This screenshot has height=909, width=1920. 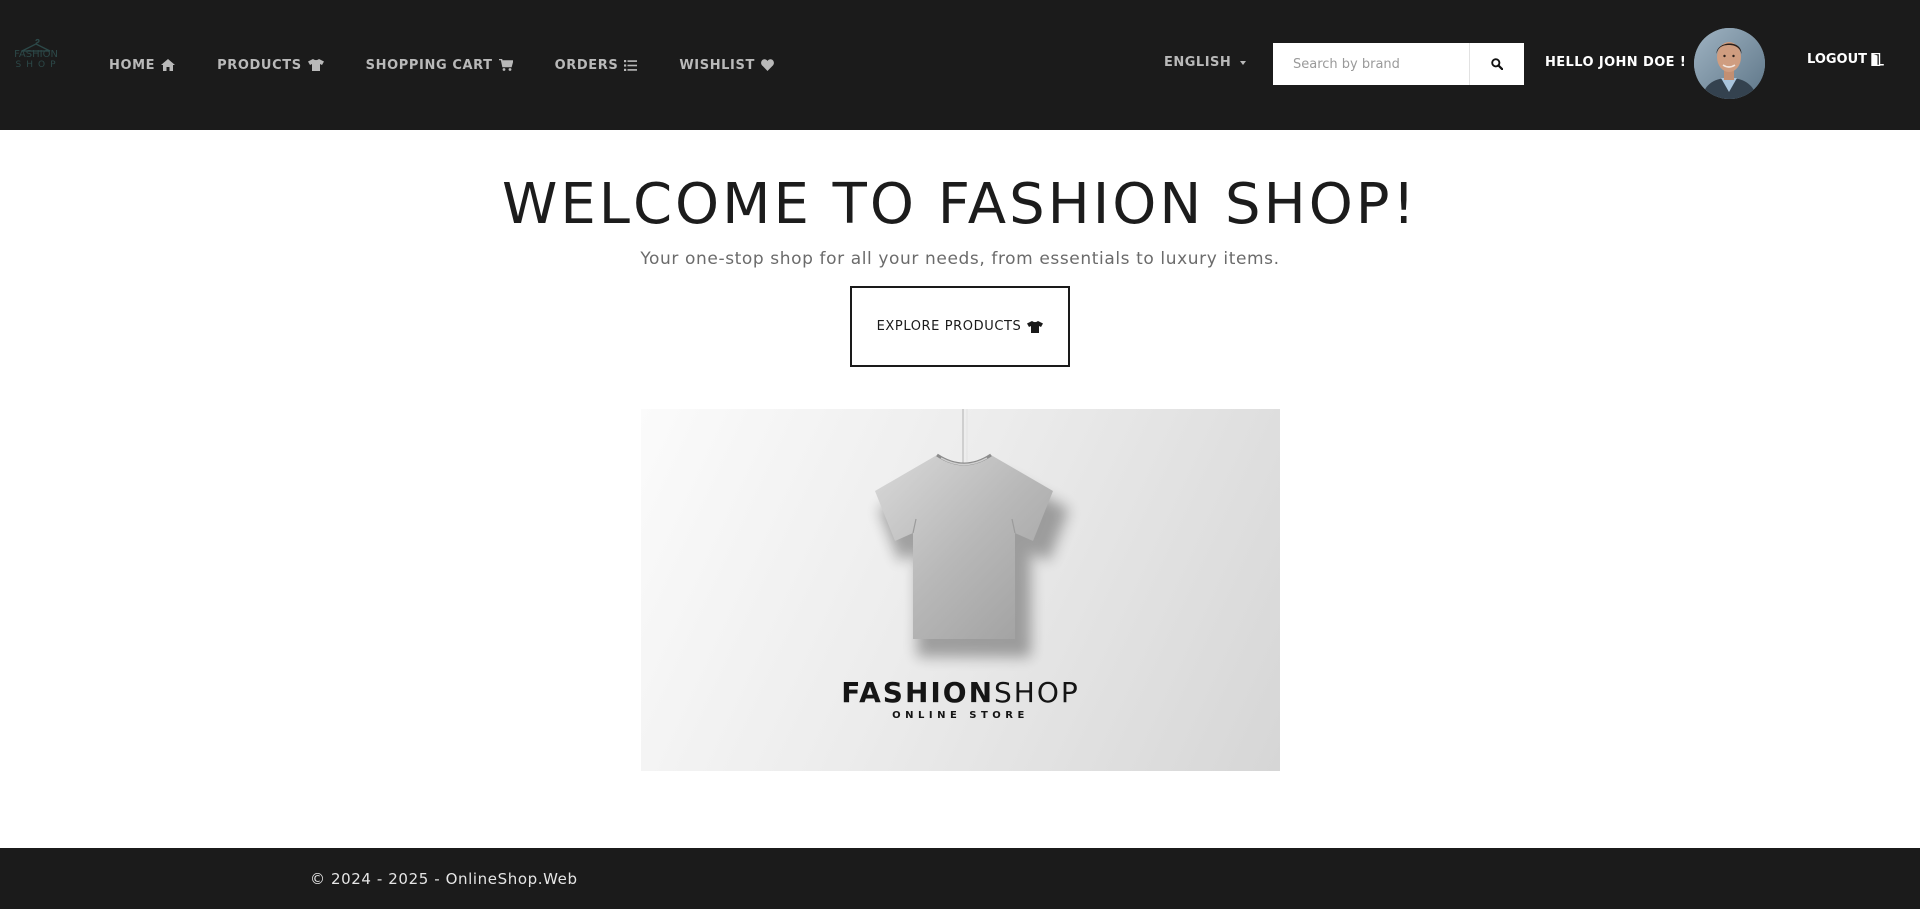 I want to click on nav-products-link: PRODUCTS, so click(x=270, y=65).